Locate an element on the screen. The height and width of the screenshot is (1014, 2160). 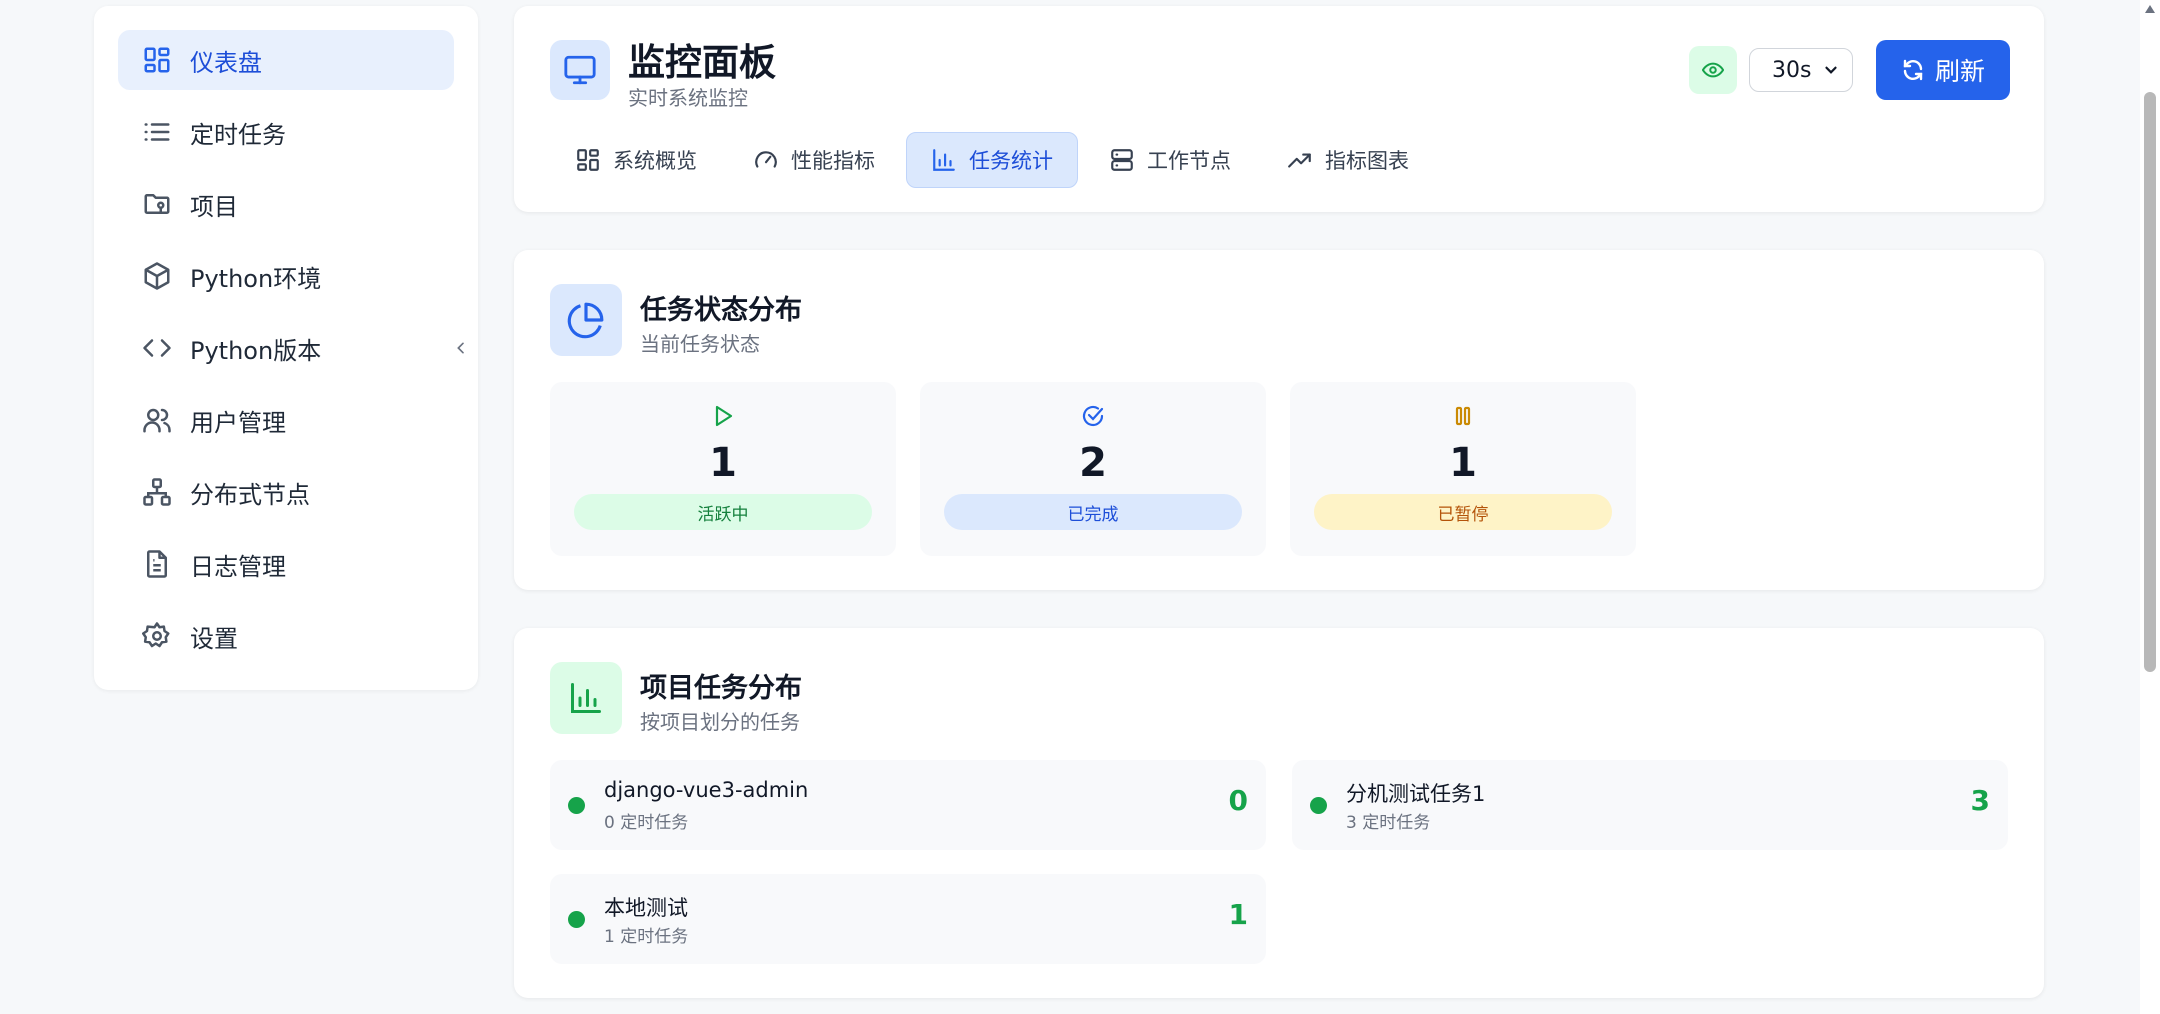
chevron-down-icon is located at coordinates (1831, 70).